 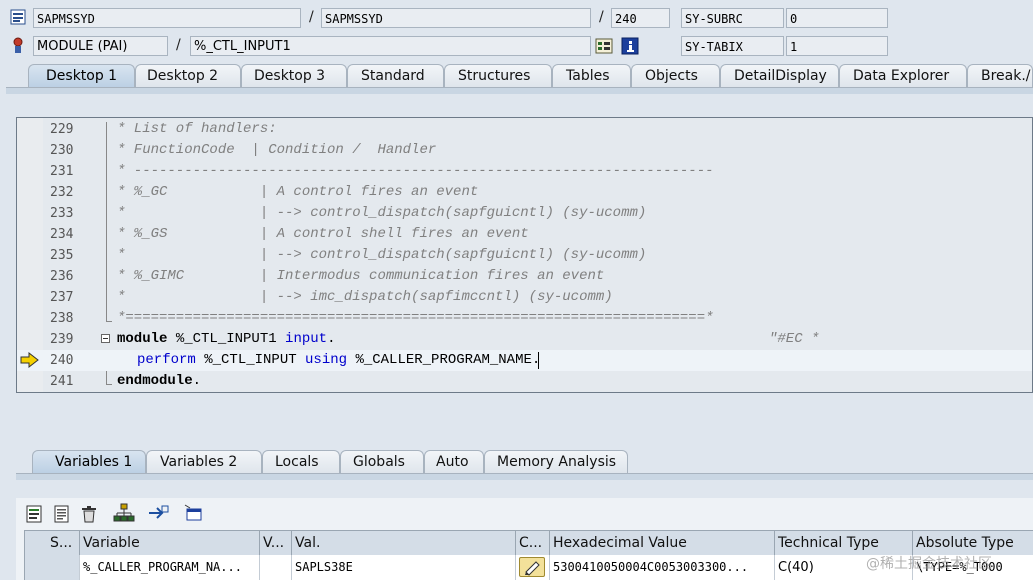 I want to click on tab-objects: Objects, so click(x=675, y=75).